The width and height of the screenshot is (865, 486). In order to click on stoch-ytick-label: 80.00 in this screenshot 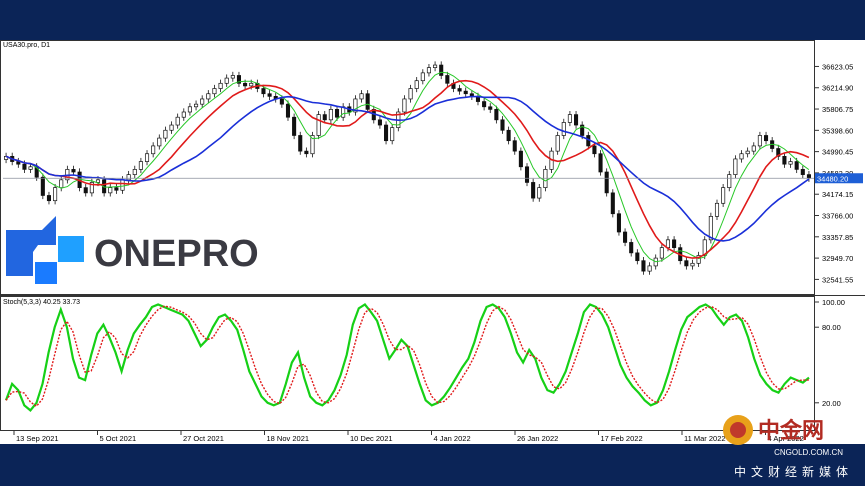, I will do `click(831, 327)`.